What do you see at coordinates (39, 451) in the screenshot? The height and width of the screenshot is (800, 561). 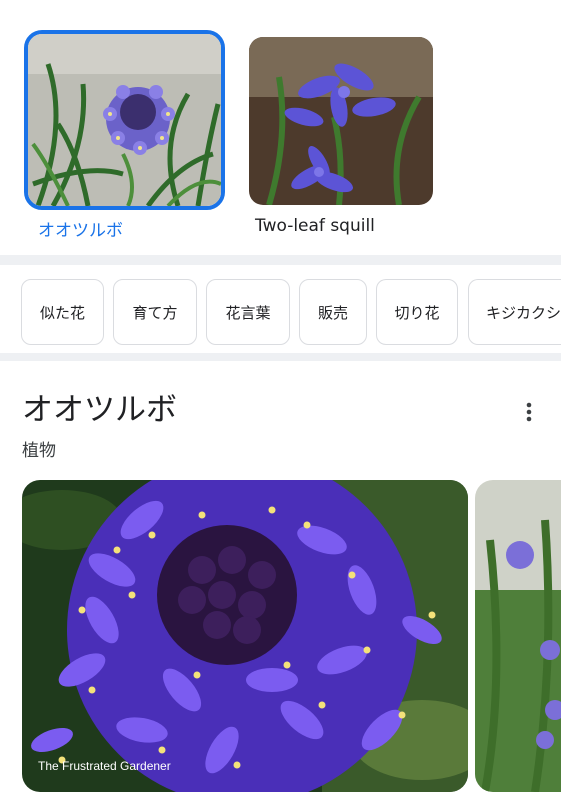 I see `entity-subtitle: 植物` at bounding box center [39, 451].